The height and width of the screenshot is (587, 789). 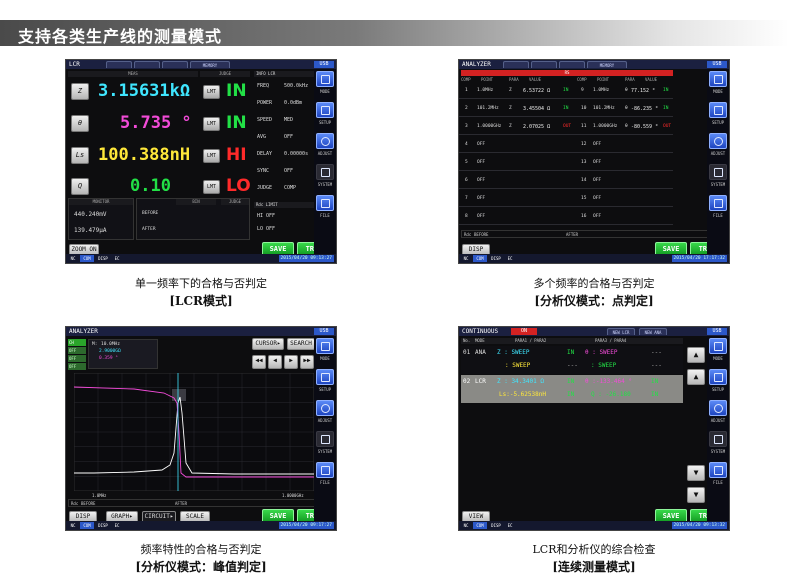 What do you see at coordinates (594, 301) in the screenshot?
I see `caption-line2: [分析仪模式：点判定]` at bounding box center [594, 301].